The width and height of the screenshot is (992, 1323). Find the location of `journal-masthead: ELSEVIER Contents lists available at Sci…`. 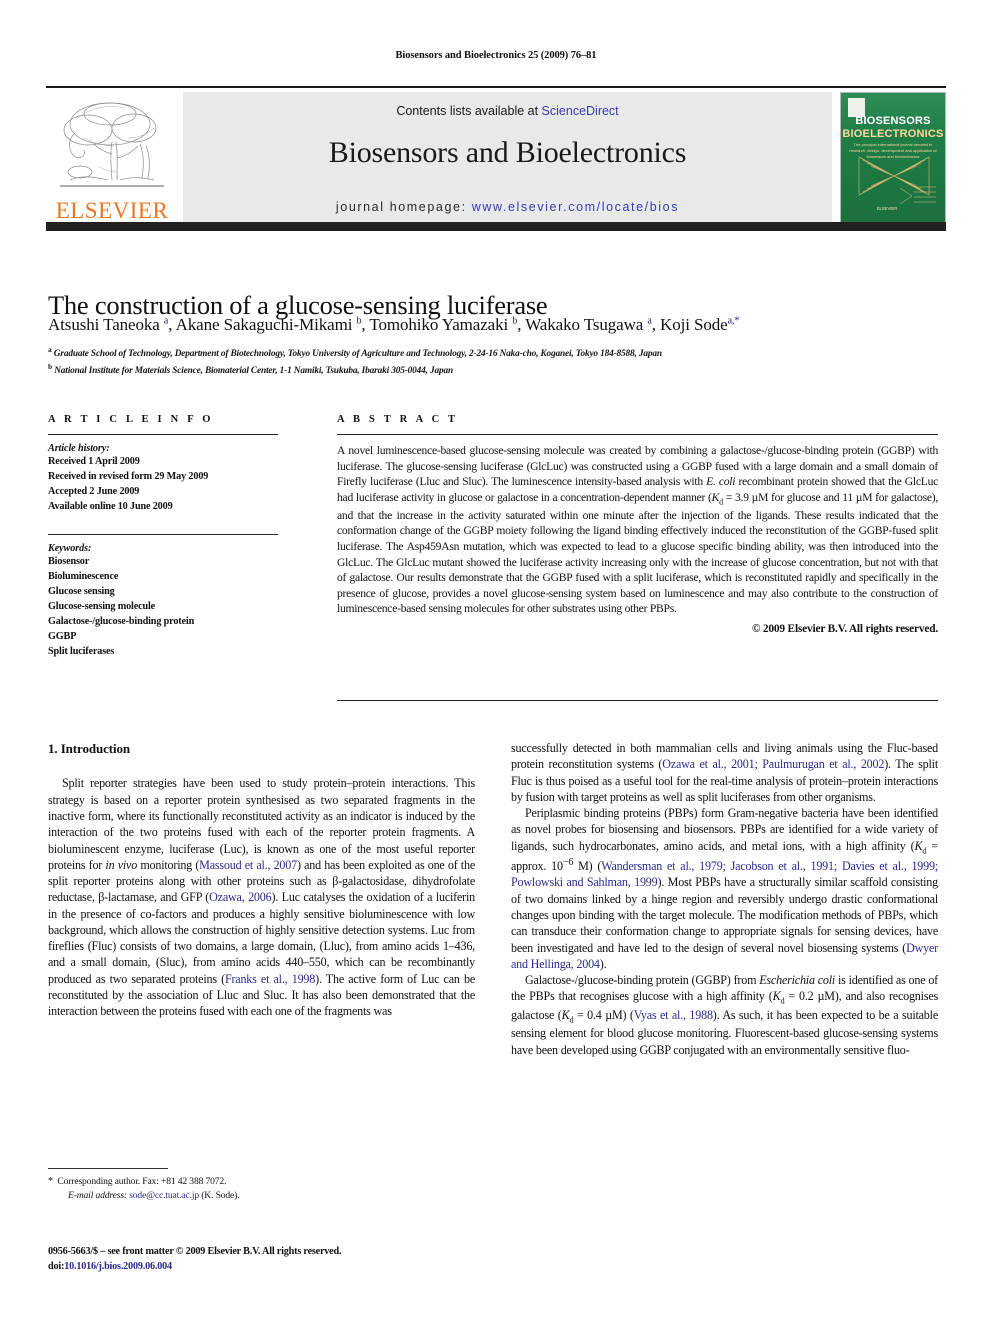

journal-masthead: ELSEVIER Contents lists available at Sci… is located at coordinates (496, 157).